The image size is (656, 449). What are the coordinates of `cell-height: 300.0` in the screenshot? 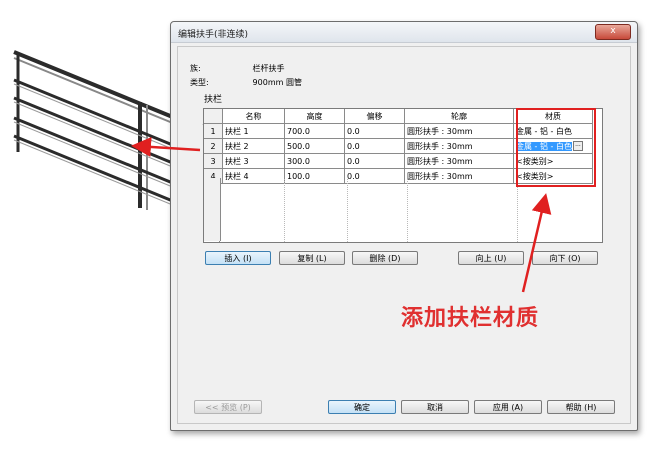 It's located at (314, 161).